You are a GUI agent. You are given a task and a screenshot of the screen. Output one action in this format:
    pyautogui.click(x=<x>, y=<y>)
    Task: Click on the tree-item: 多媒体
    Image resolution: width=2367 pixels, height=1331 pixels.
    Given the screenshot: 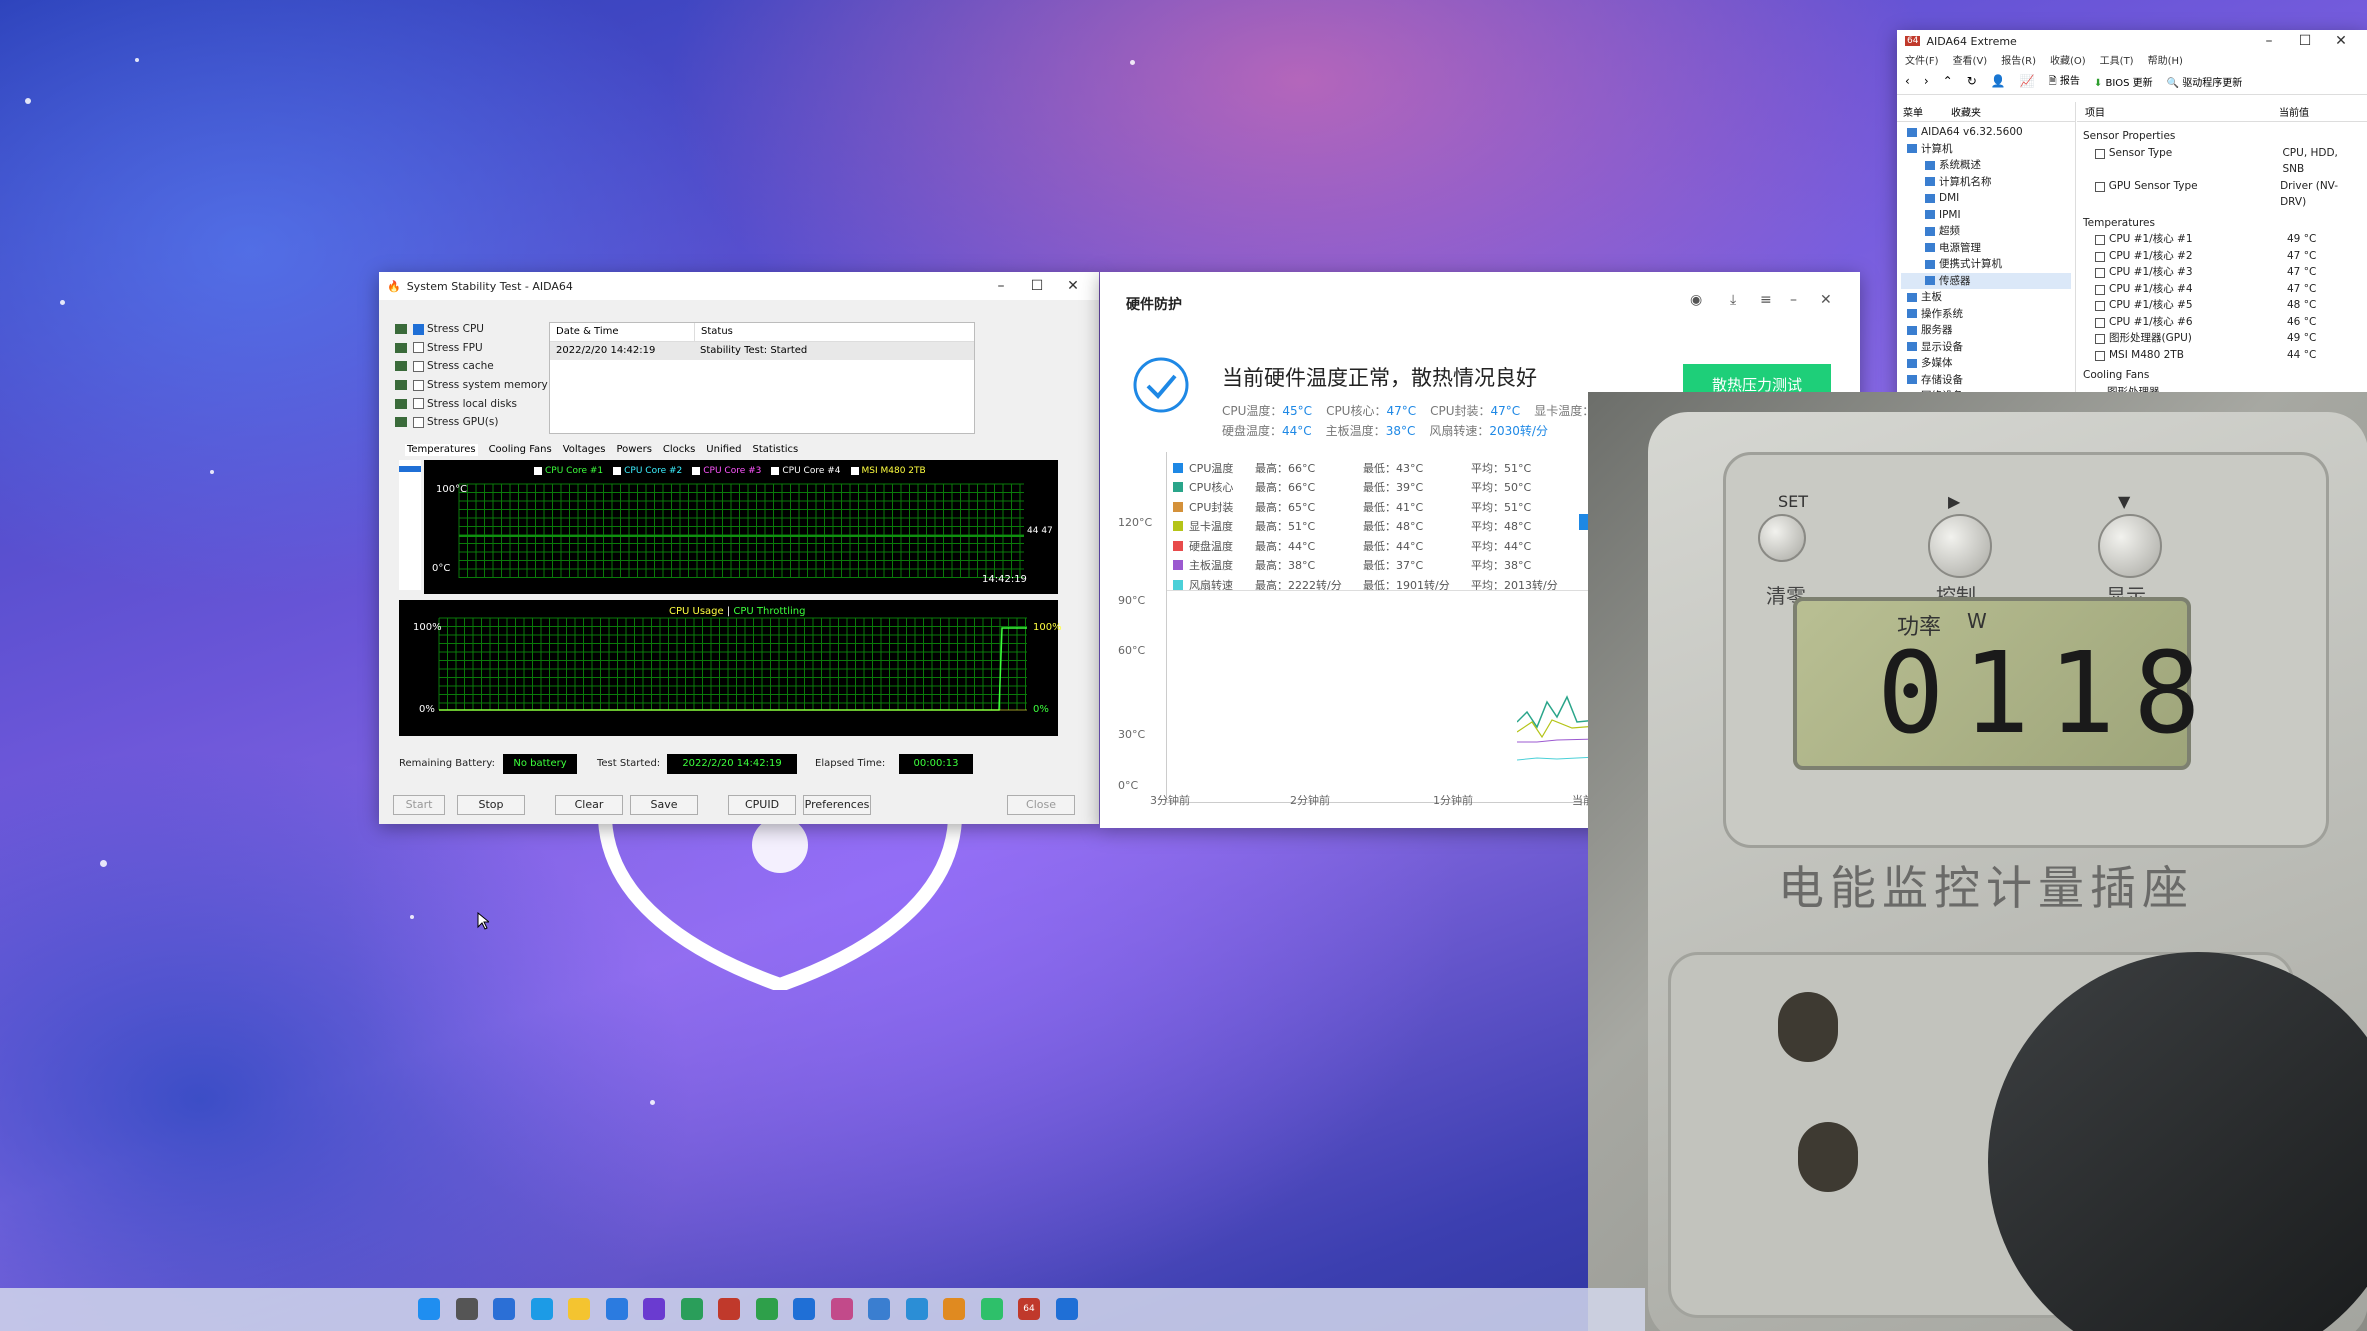 What is the action you would take?
    pyautogui.click(x=1986, y=363)
    